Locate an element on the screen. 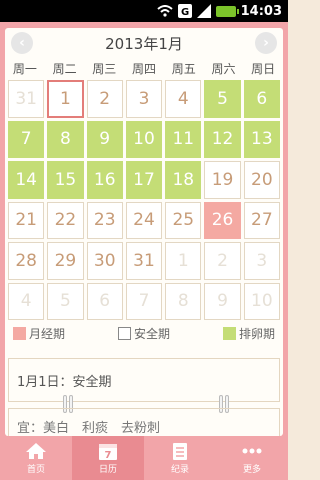 The image size is (320, 480). weekday-label: 周二 is located at coordinates (64, 69).